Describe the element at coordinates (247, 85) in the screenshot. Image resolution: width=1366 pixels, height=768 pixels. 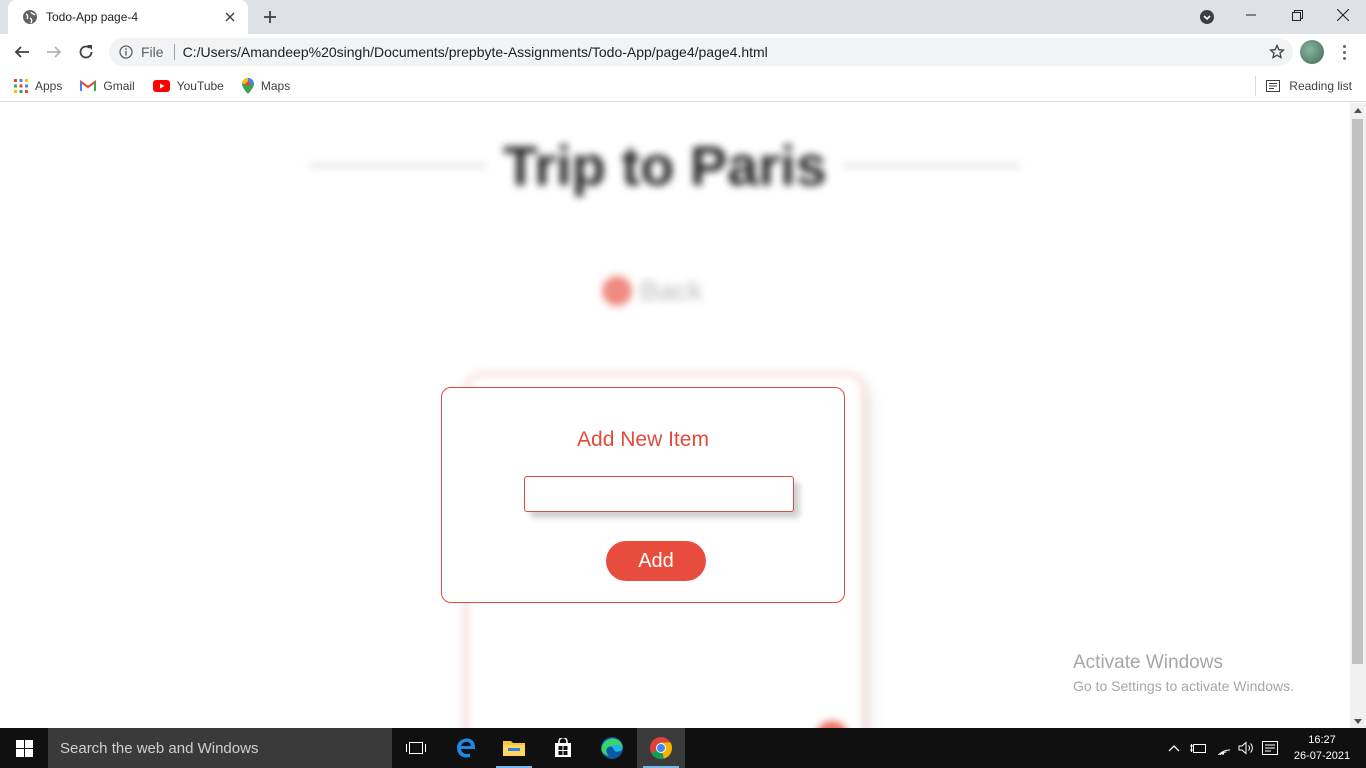
I see `maps-pin-icon` at that location.